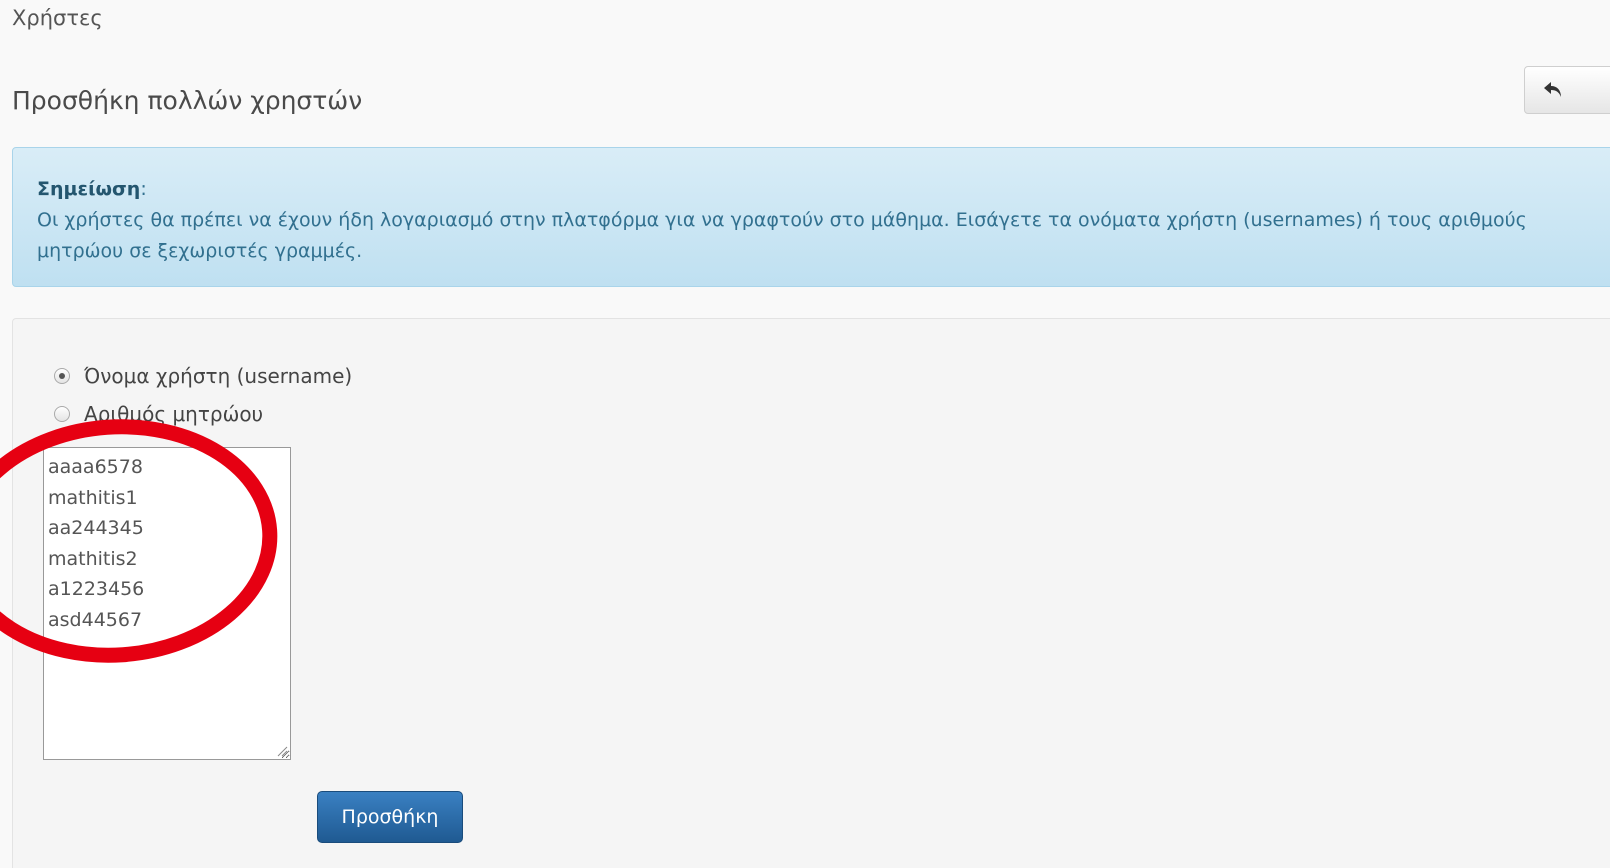 This screenshot has width=1610, height=868. What do you see at coordinates (187, 100) in the screenshot?
I see `page-title: Προσθήκη πολλών χρηστών` at bounding box center [187, 100].